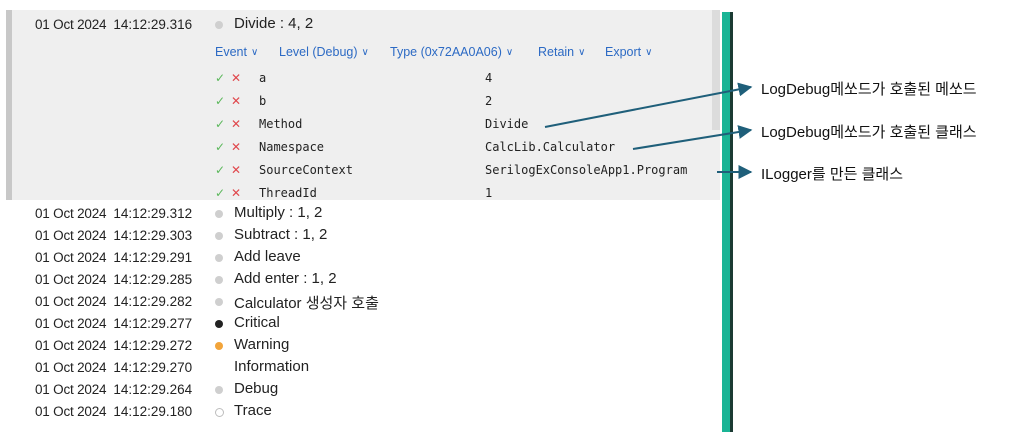 The height and width of the screenshot is (432, 1035). I want to click on annotation-arrows, so click(648, 130).